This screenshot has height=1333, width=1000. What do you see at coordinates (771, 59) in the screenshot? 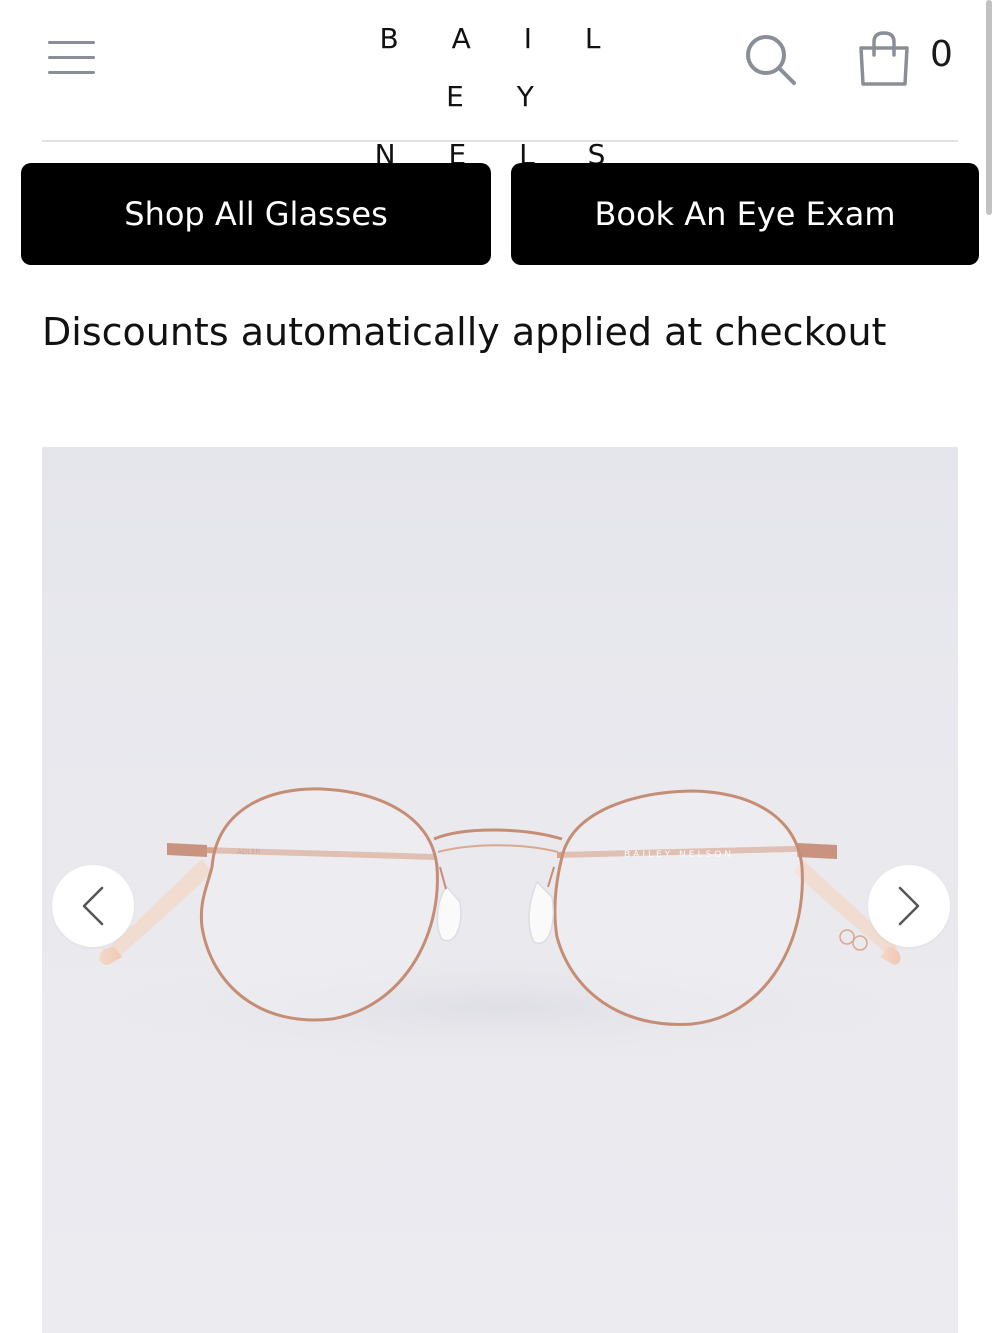
I see `search-icon` at bounding box center [771, 59].